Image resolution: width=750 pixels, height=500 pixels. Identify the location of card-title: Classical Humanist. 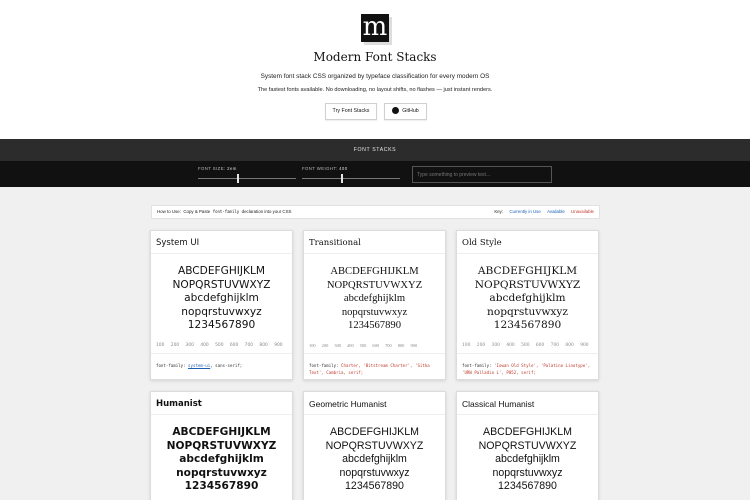
(498, 404).